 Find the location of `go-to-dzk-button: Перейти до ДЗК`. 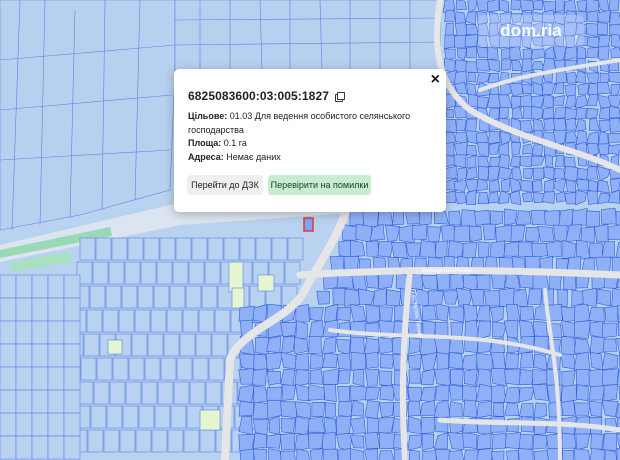

go-to-dzk-button: Перейти до ДЗК is located at coordinates (225, 185).